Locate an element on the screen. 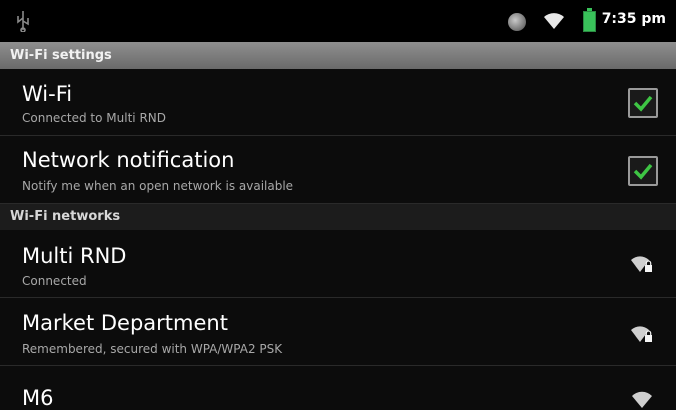 The height and width of the screenshot is (410, 676). network-status: Remembered, secured with WPA/WPA2 PSK is located at coordinates (152, 349).